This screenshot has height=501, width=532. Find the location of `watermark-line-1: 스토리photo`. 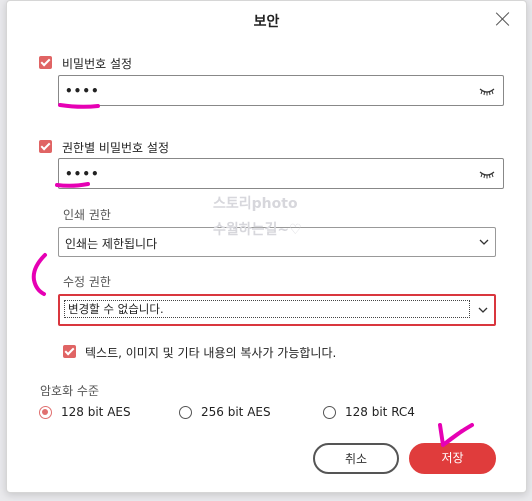

watermark-line-1: 스토리photo is located at coordinates (255, 204).